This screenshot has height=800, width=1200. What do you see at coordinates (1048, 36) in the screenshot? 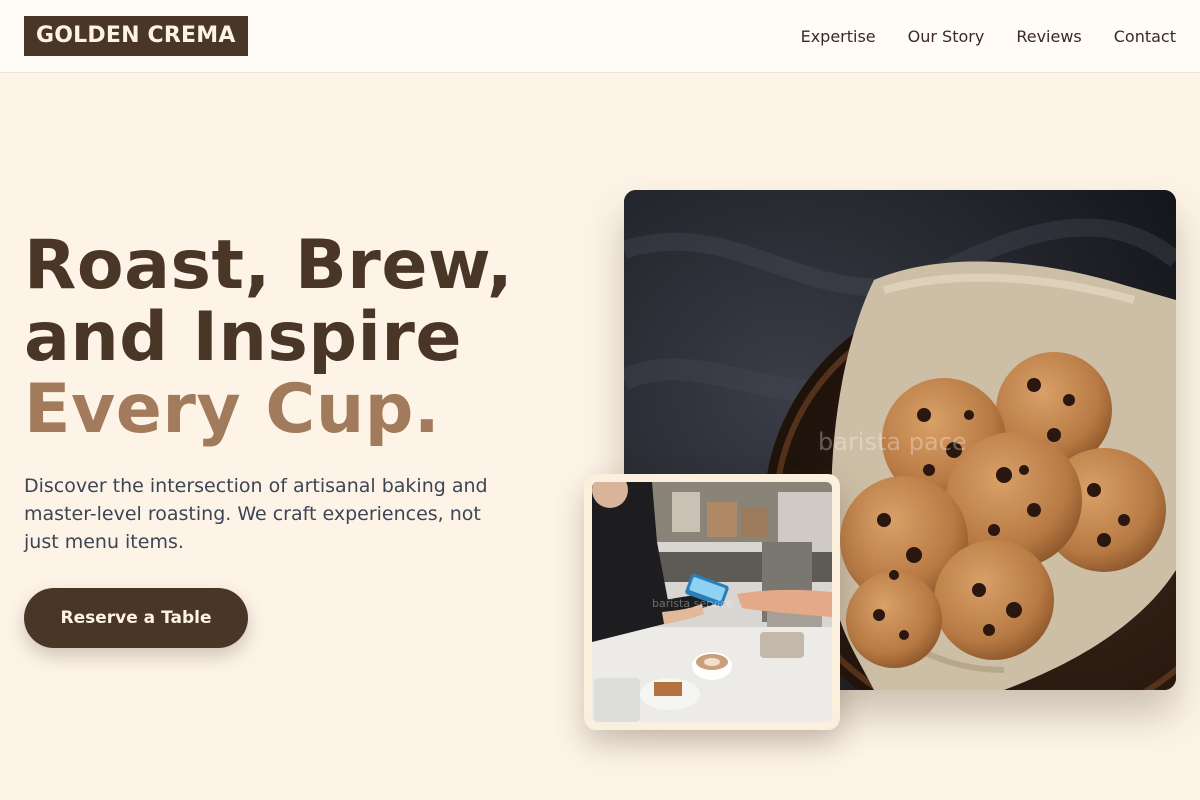
I see `nav-link-reviews: Reviews` at bounding box center [1048, 36].